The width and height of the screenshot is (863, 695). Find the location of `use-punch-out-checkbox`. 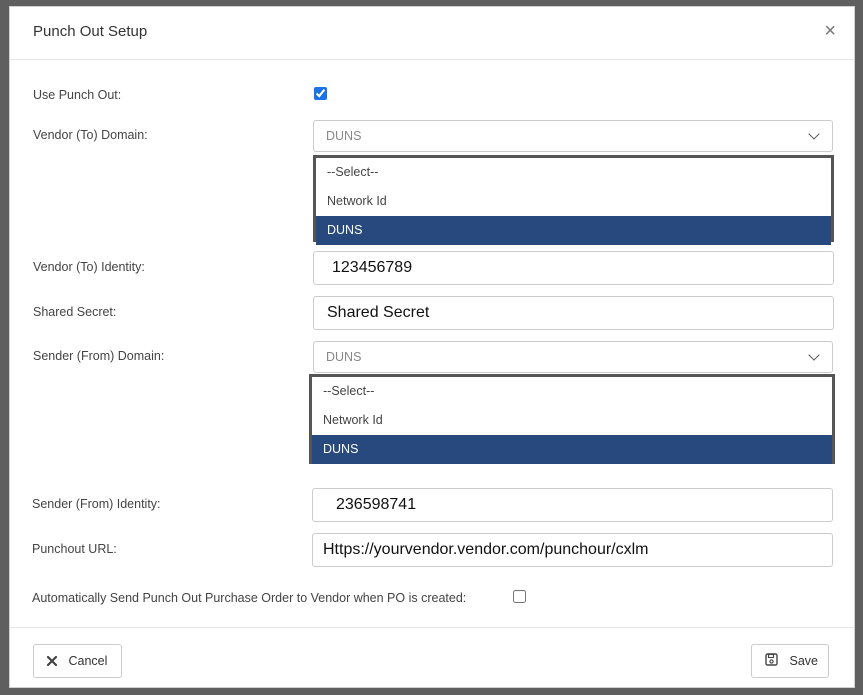

use-punch-out-checkbox is located at coordinates (320, 93).